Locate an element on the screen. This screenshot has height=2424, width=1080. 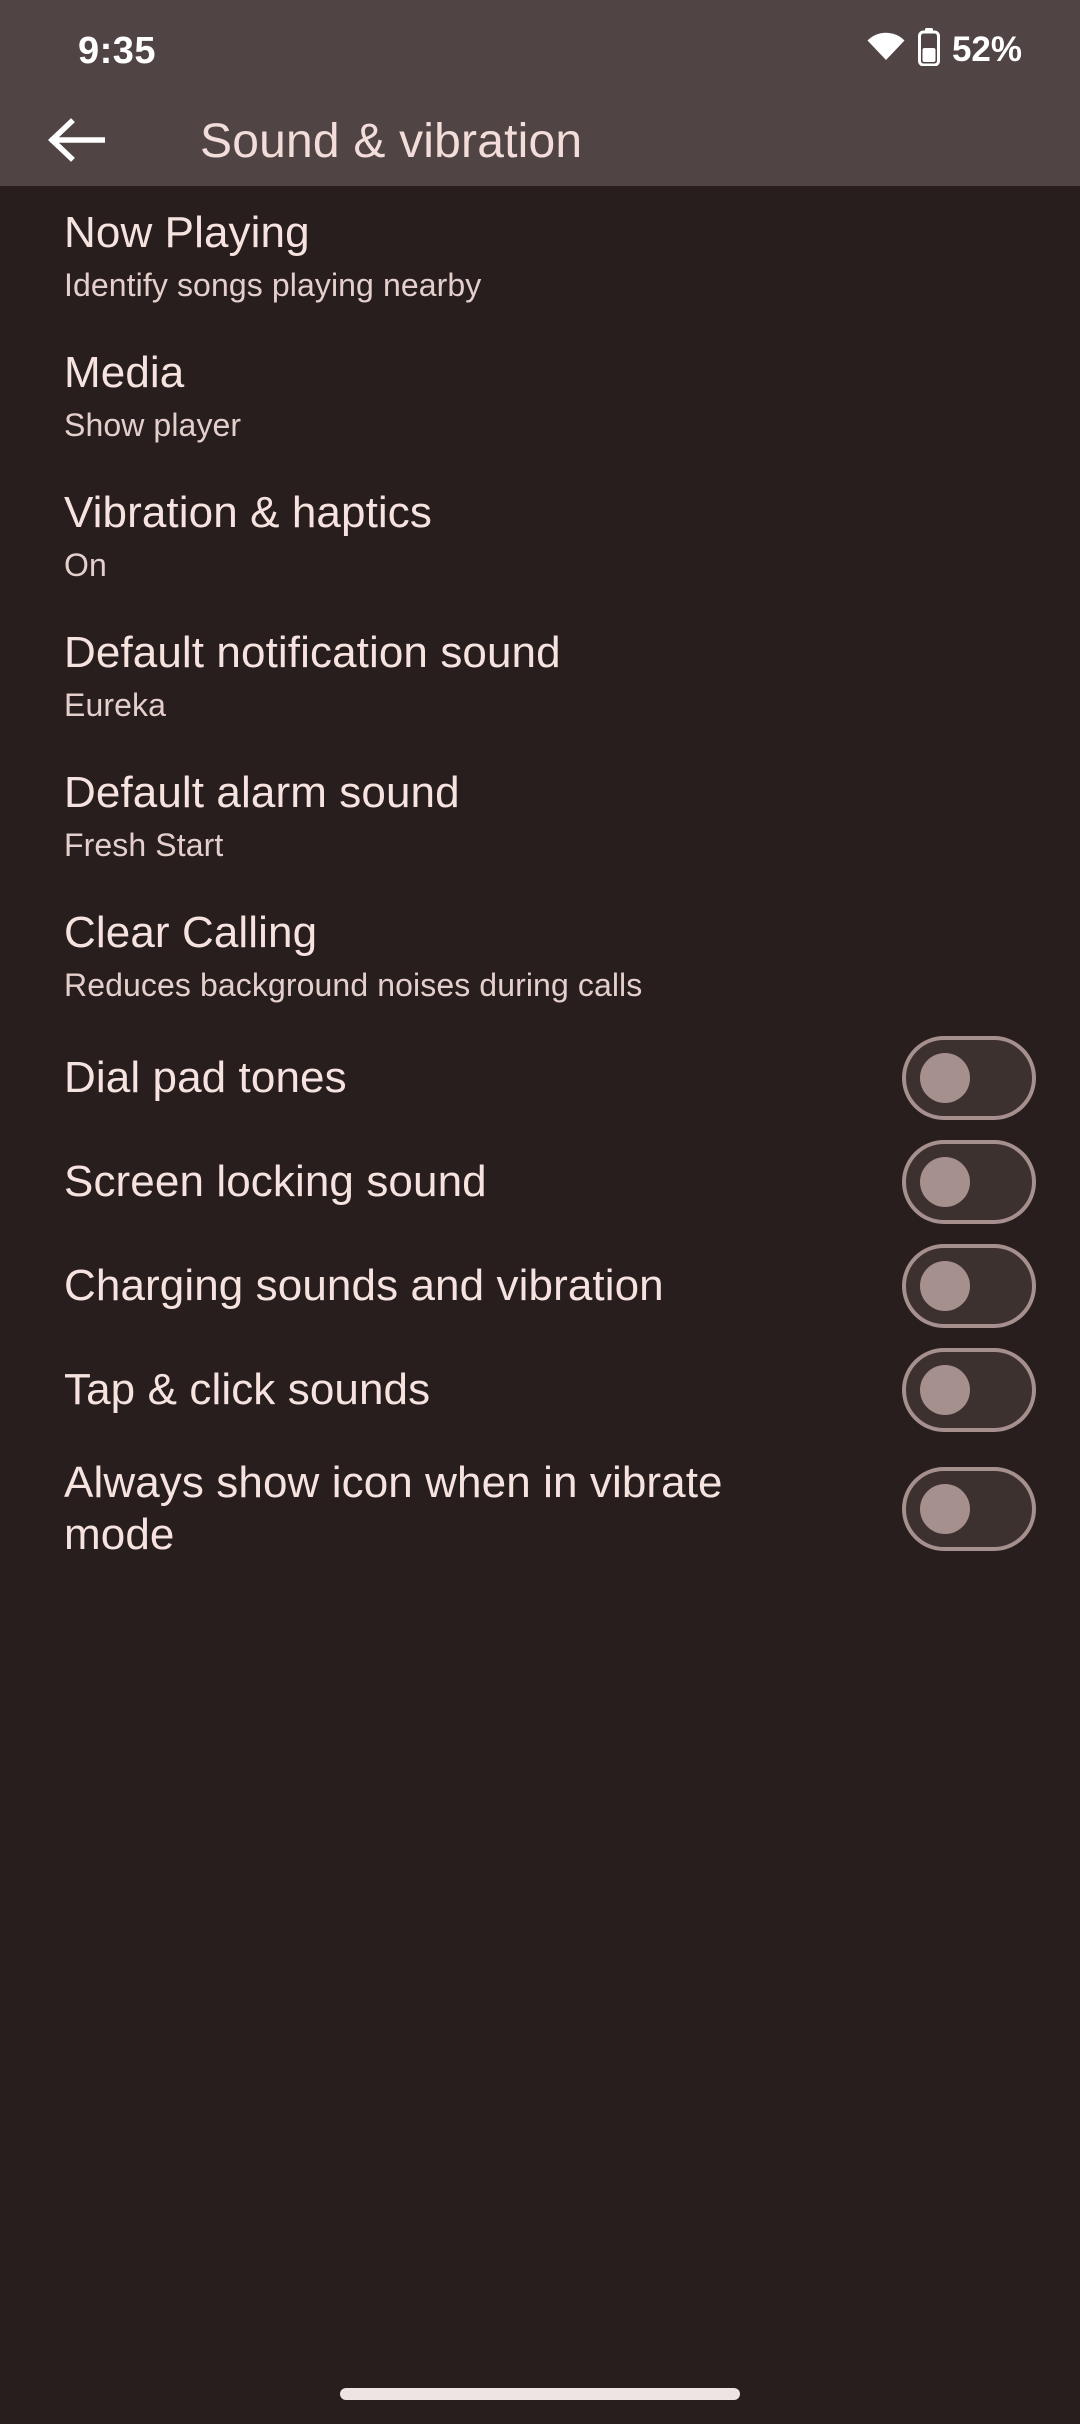
wifi-icon is located at coordinates (886, 49).